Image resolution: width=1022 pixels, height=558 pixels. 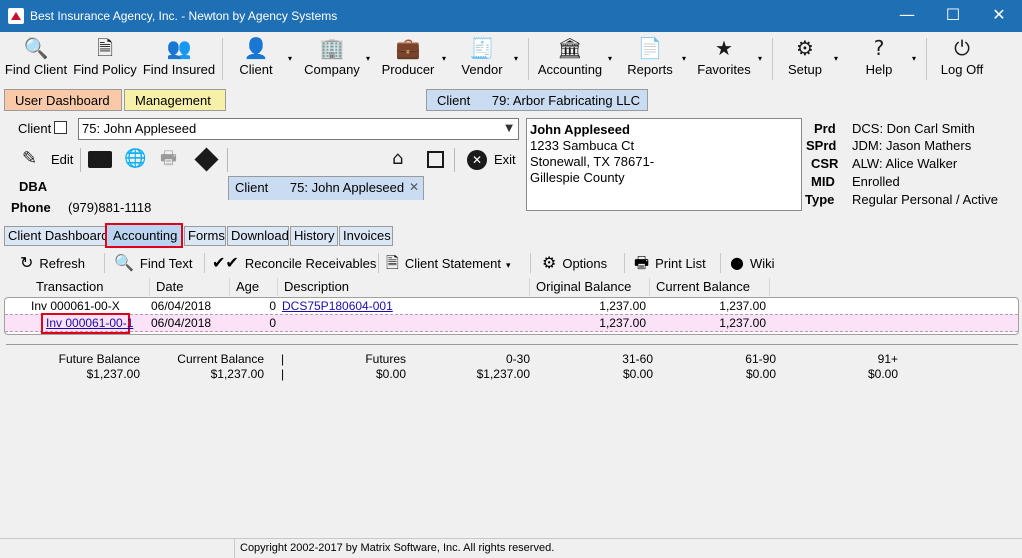 What do you see at coordinates (574, 263) in the screenshot?
I see `options-button: ⚙ Options` at bounding box center [574, 263].